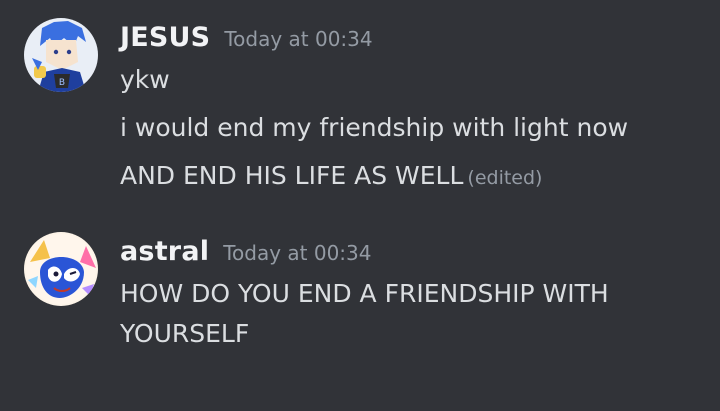 The image size is (720, 411). Describe the element at coordinates (164, 251) in the screenshot. I see `username: astral` at that location.